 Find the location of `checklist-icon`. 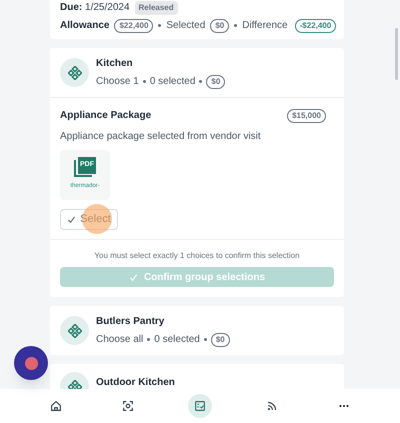

checklist-icon is located at coordinates (200, 406).